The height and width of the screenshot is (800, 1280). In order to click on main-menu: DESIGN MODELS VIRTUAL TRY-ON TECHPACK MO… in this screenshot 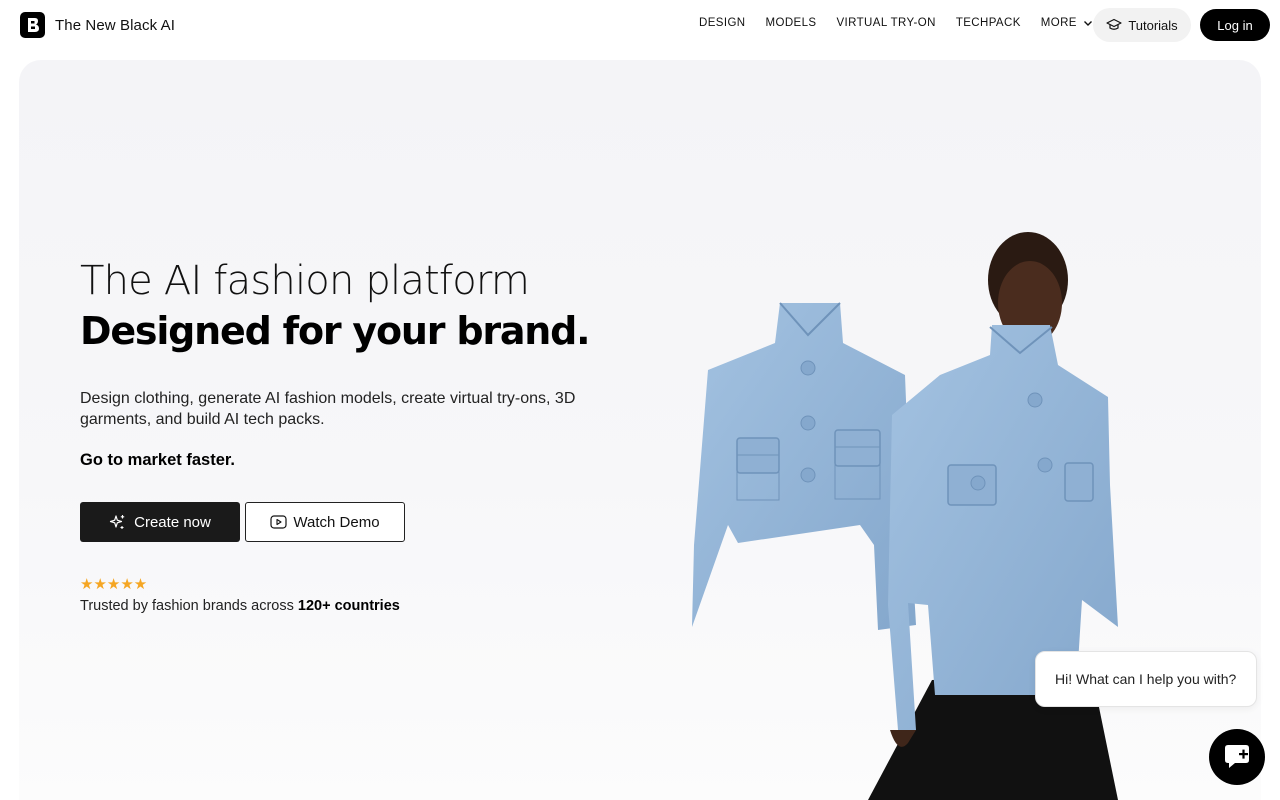, I will do `click(896, 23)`.